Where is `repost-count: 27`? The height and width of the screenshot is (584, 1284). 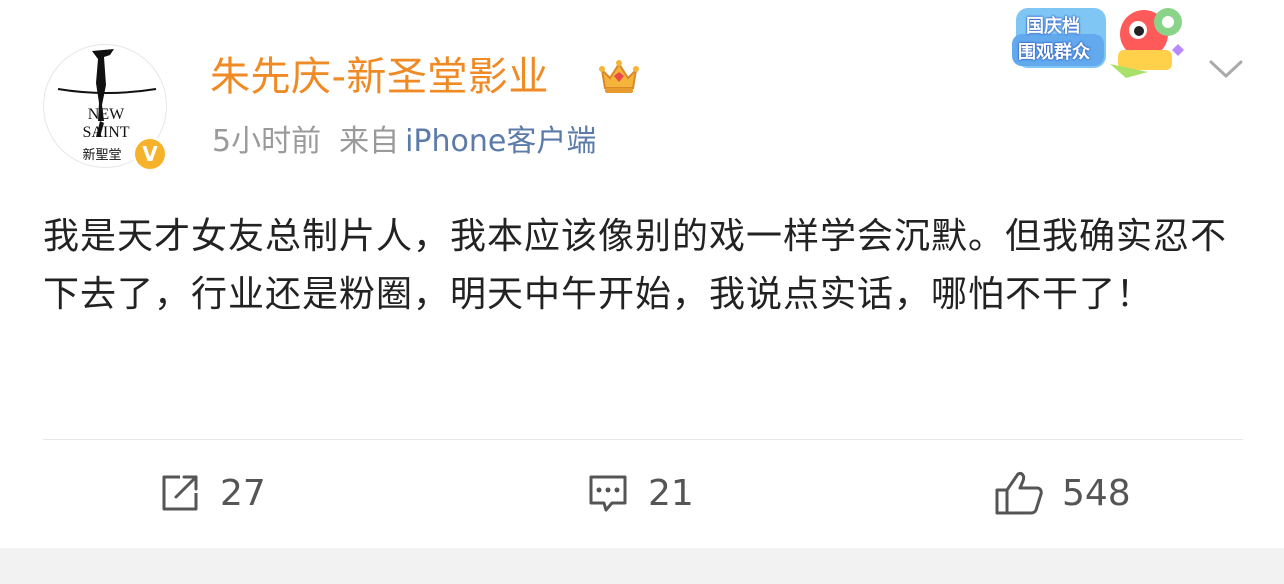
repost-count: 27 is located at coordinates (243, 493).